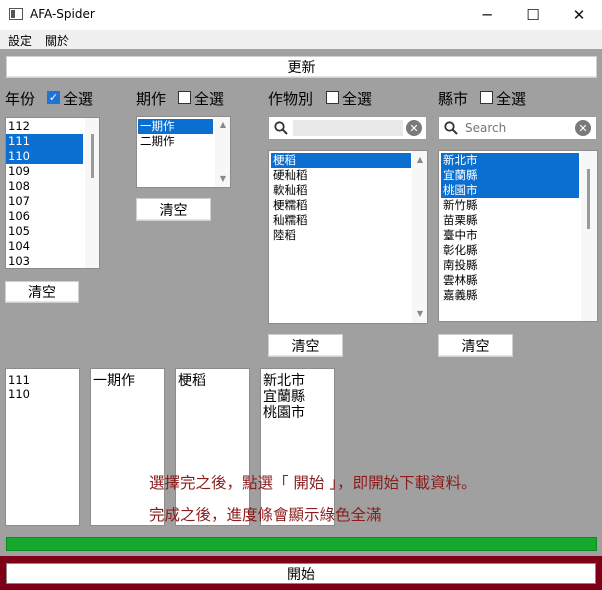 Image resolution: width=602 pixels, height=590 pixels. Describe the element at coordinates (44, 186) in the screenshot. I see `list-item: 108` at that location.